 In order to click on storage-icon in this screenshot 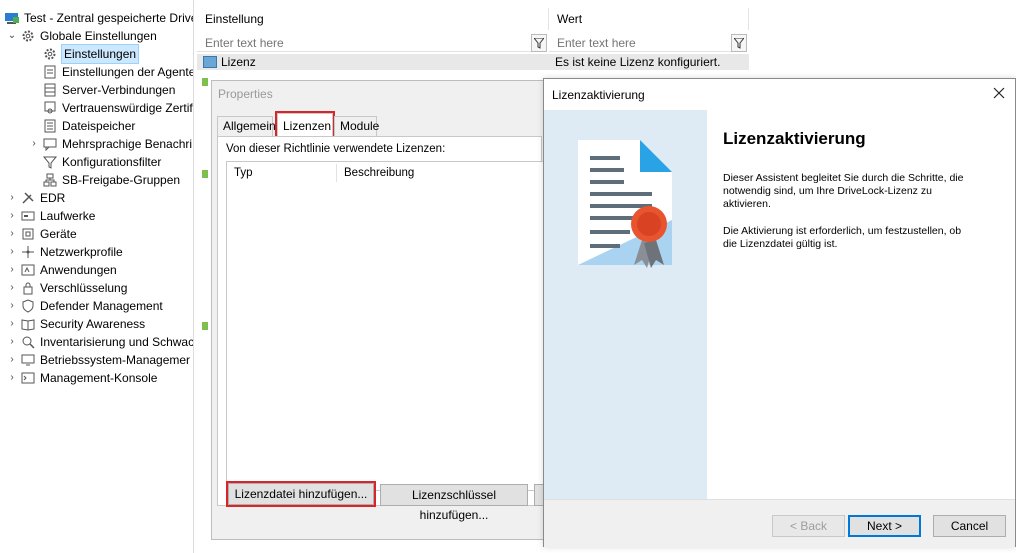, I will do `click(50, 126)`.